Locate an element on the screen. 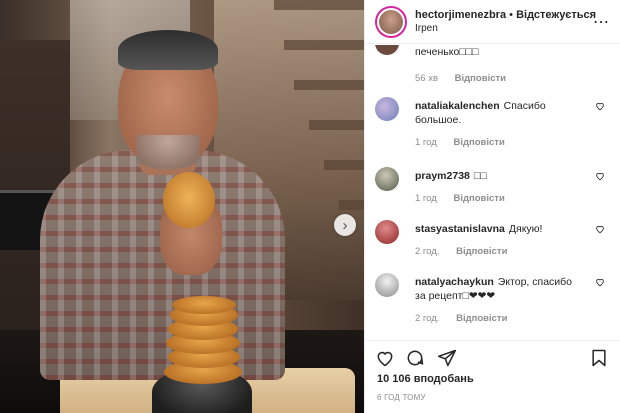 Image resolution: width=620 pixels, height=413 pixels. author-avatar is located at coordinates (391, 21).